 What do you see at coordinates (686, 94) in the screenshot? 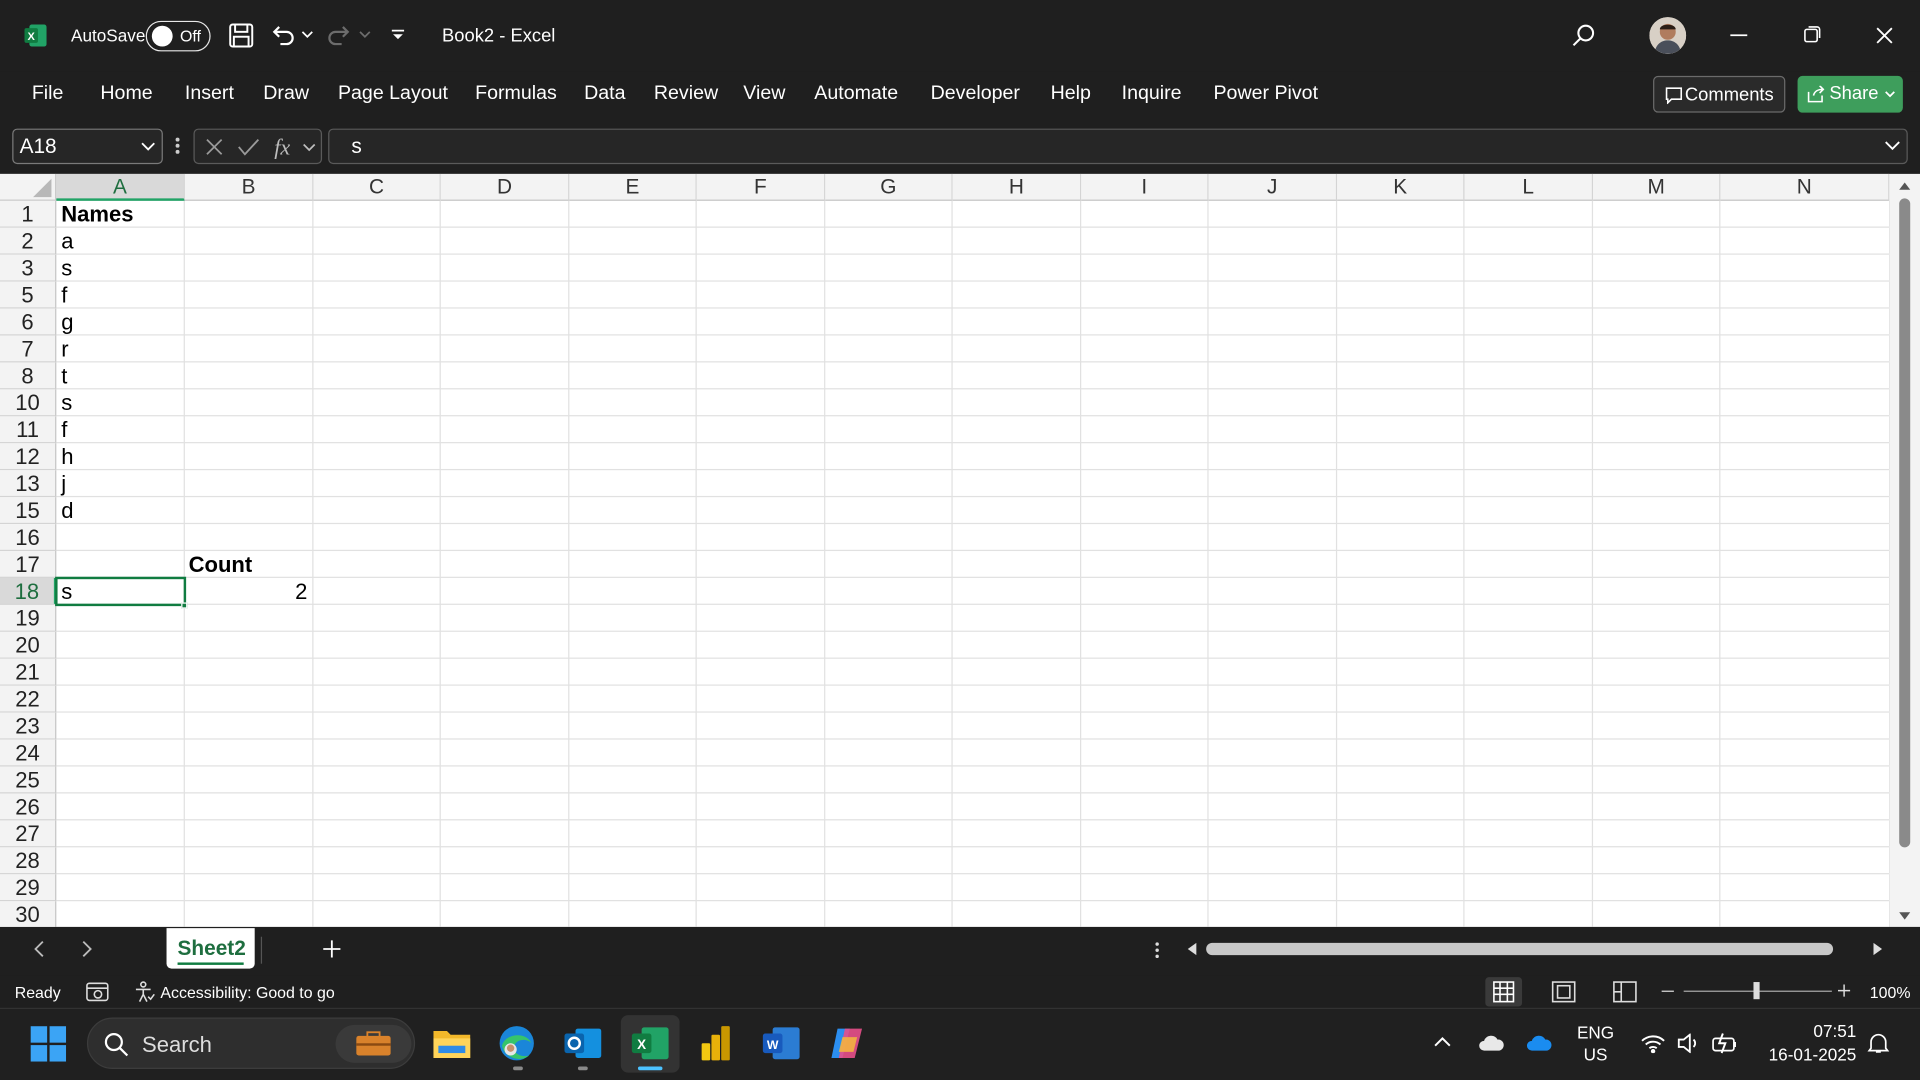
I see `tab-review: Review` at bounding box center [686, 94].